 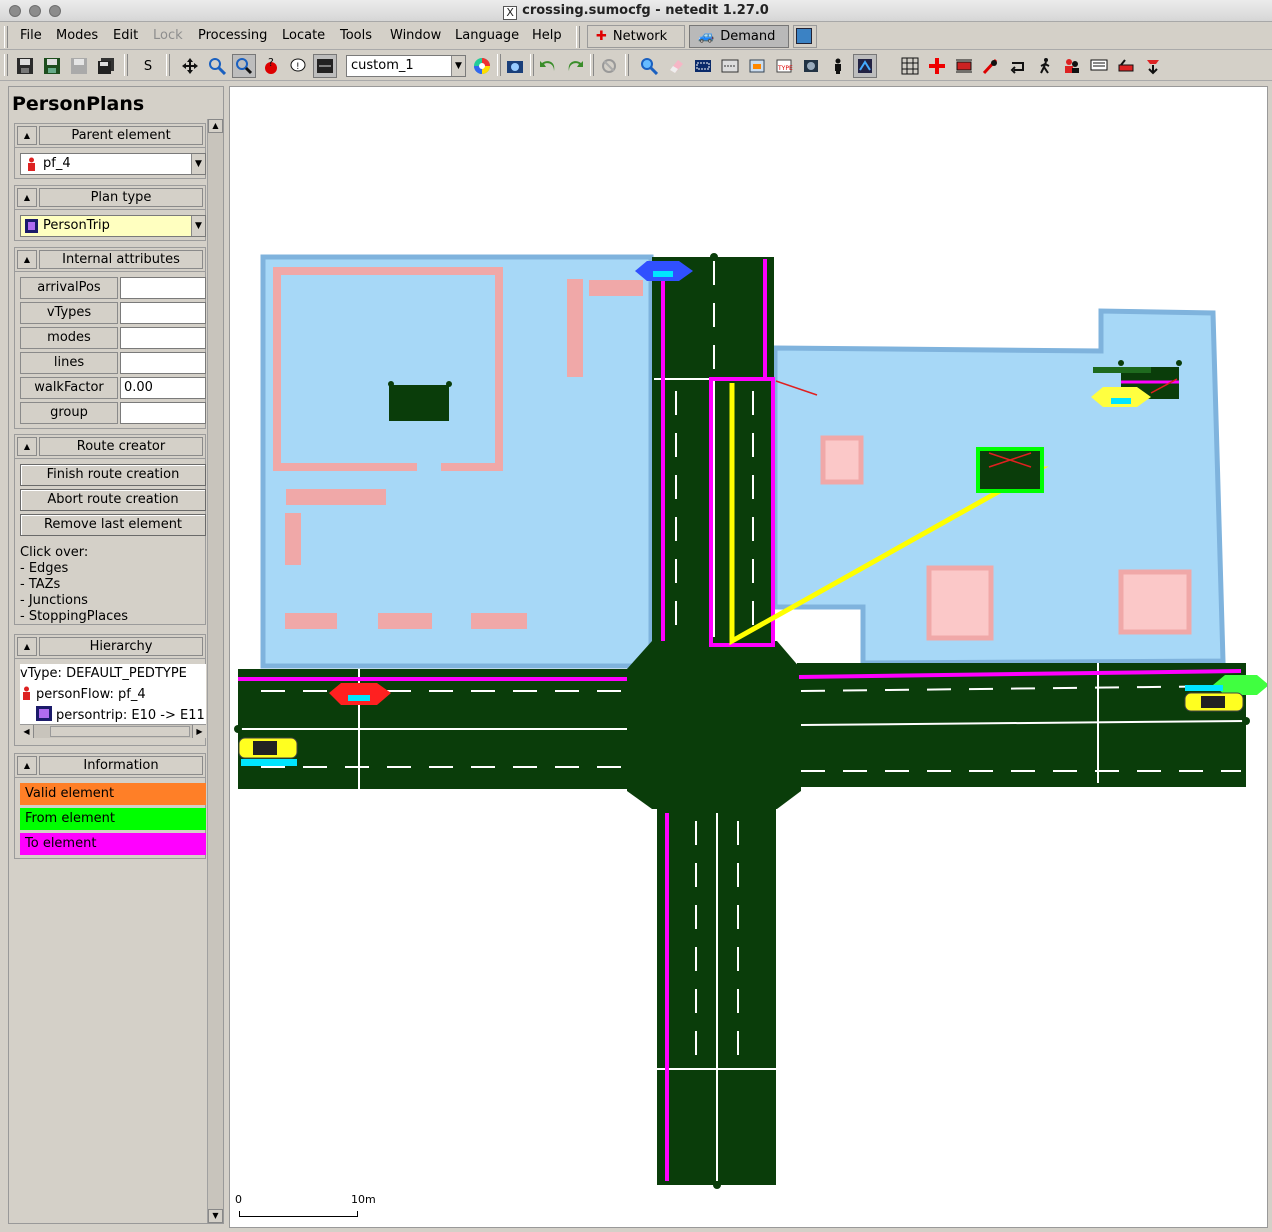 I want to click on stop-mode-button, so click(x=811, y=66).